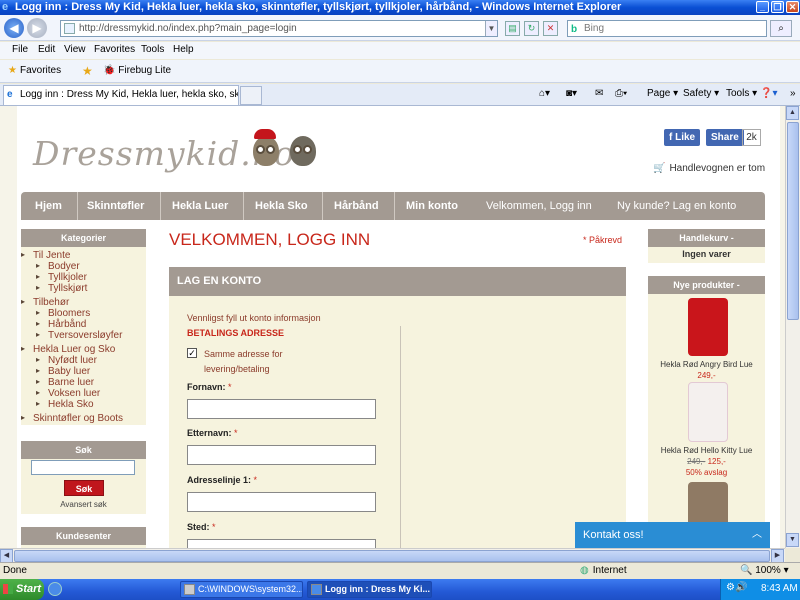 This screenshot has width=800, height=600. What do you see at coordinates (79, 335) in the screenshot?
I see `category-item: Tversoversløyfer` at bounding box center [79, 335].